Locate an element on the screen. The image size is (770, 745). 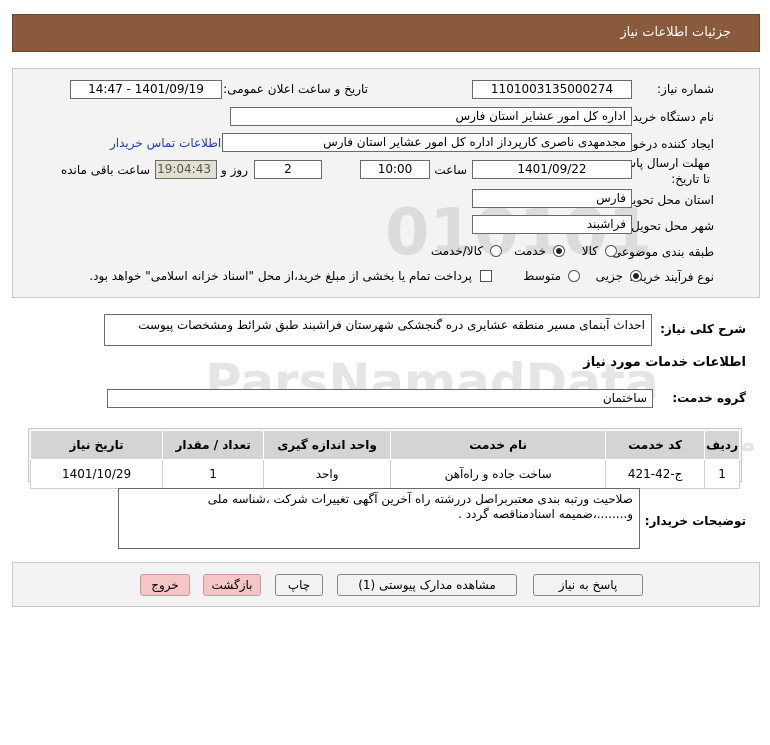
province-field: فارس is located at coordinates (552, 198).